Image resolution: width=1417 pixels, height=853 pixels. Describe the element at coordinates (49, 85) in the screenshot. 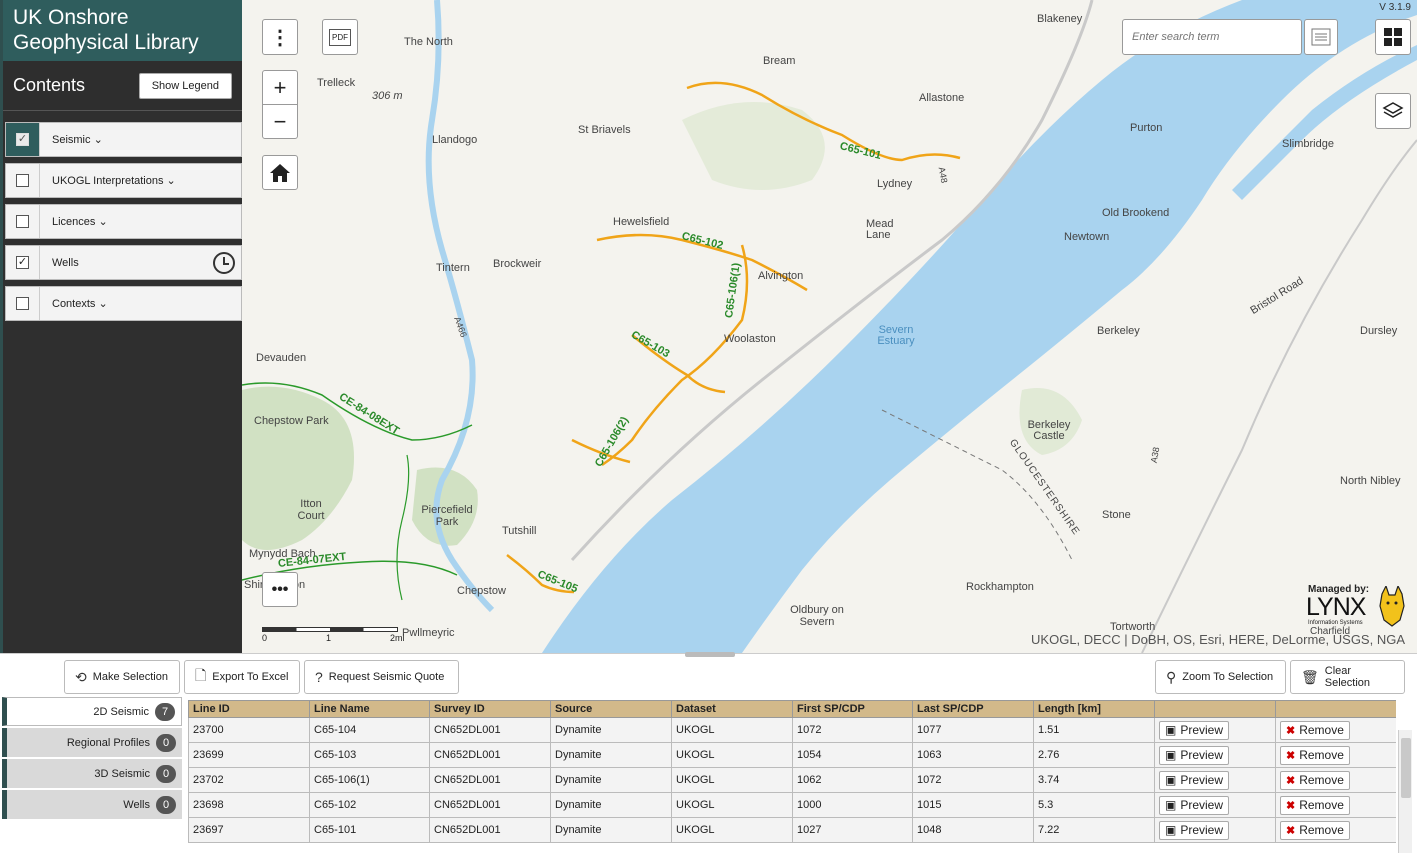

I see `contents-title: Contents` at that location.